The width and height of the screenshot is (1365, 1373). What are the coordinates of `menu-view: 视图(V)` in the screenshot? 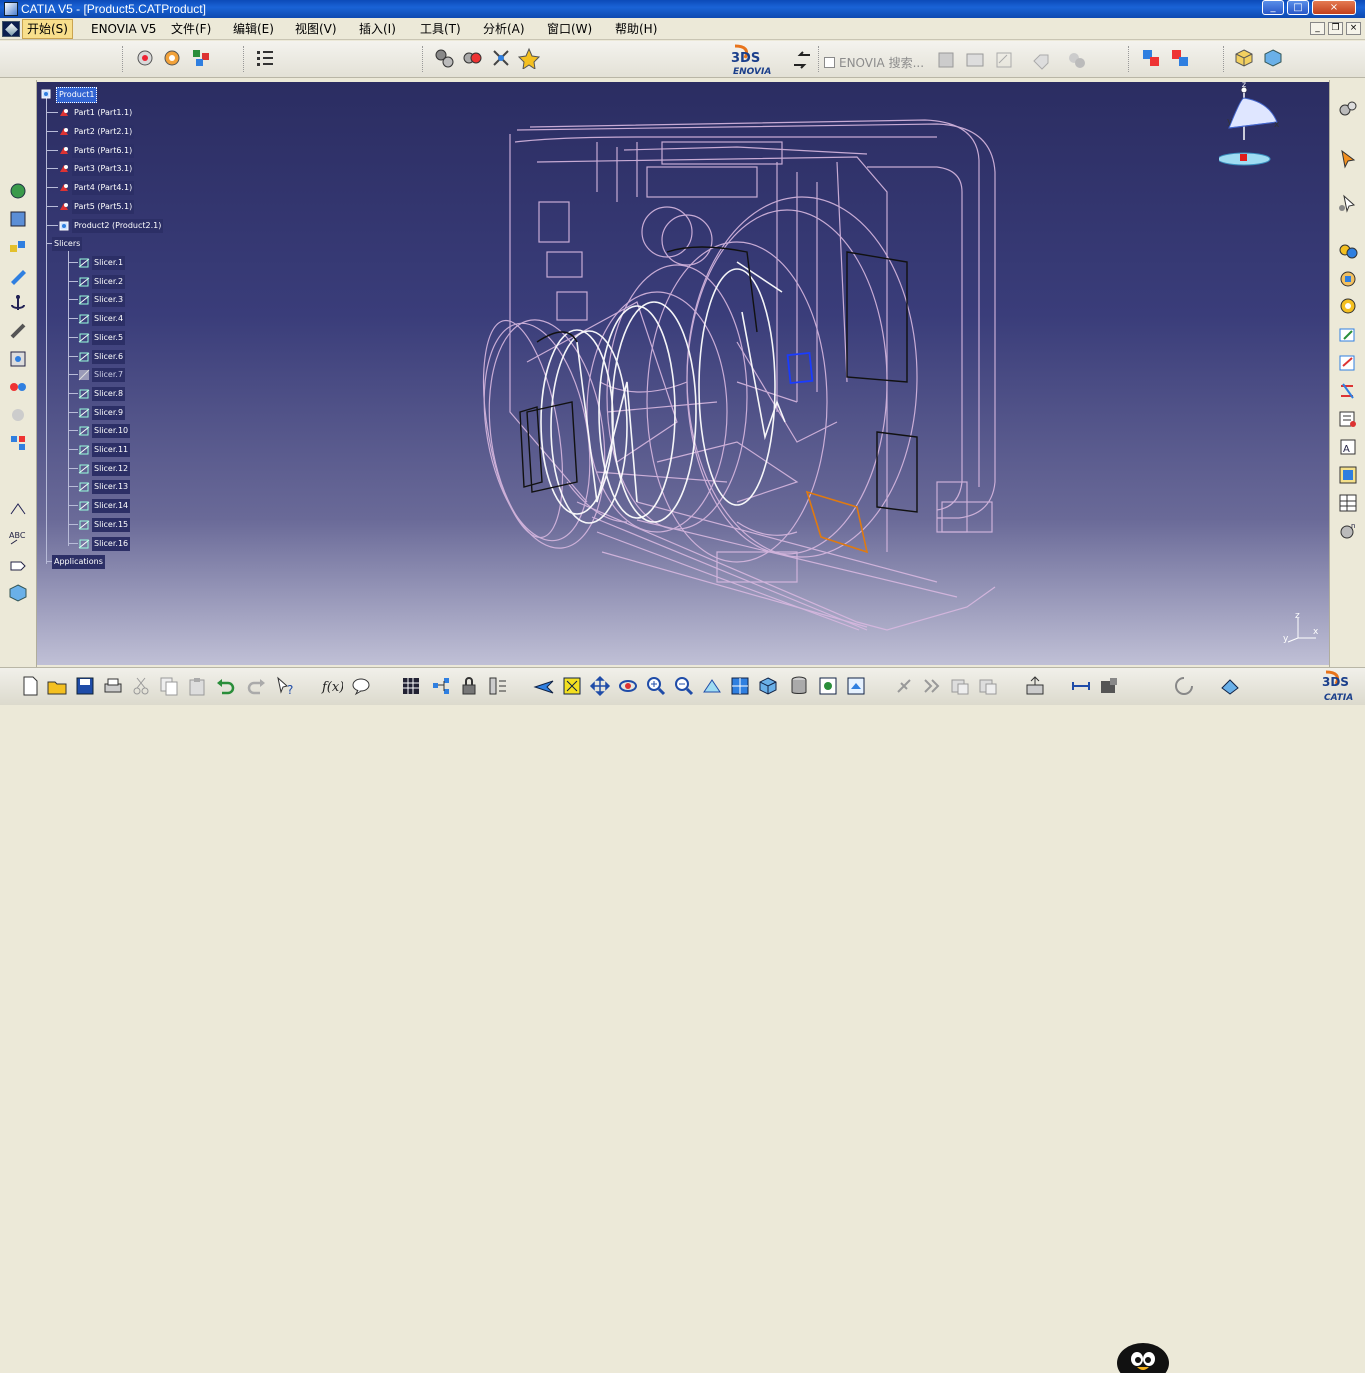 It's located at (316, 29).